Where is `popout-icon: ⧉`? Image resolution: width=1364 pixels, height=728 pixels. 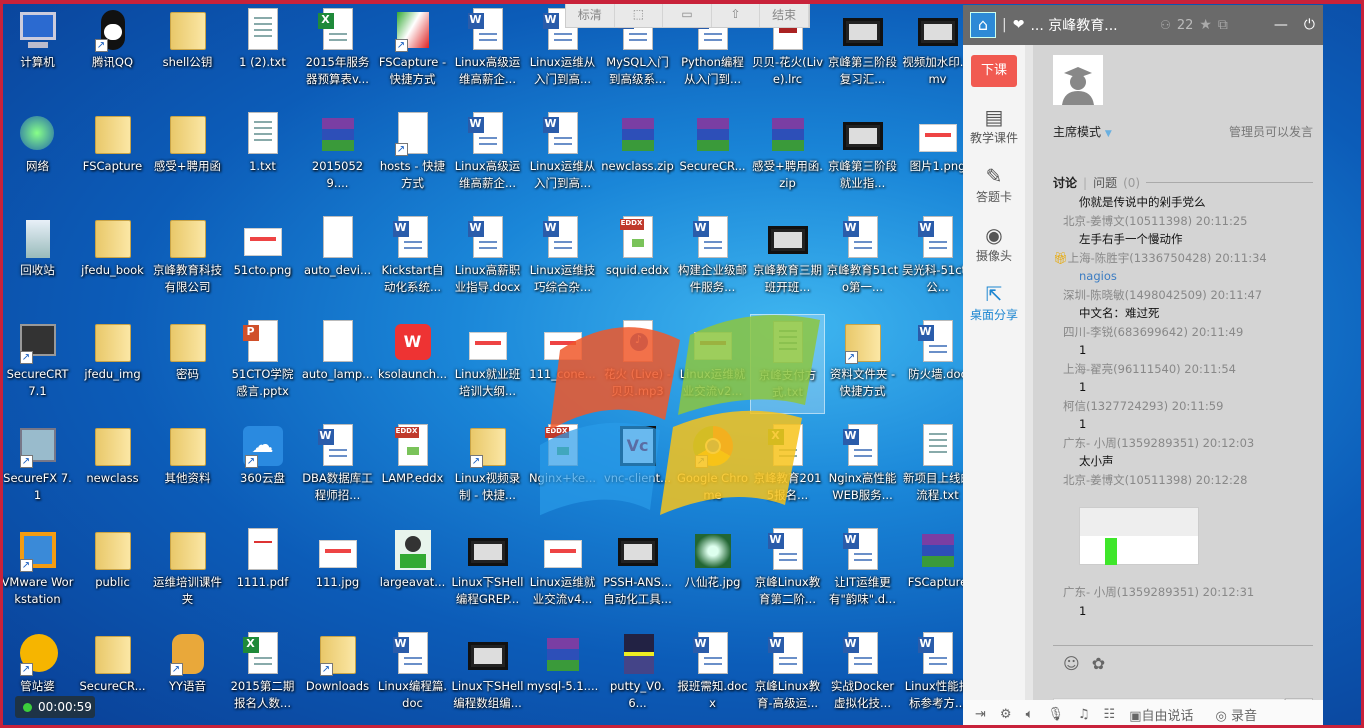 popout-icon: ⧉ is located at coordinates (1223, 25).